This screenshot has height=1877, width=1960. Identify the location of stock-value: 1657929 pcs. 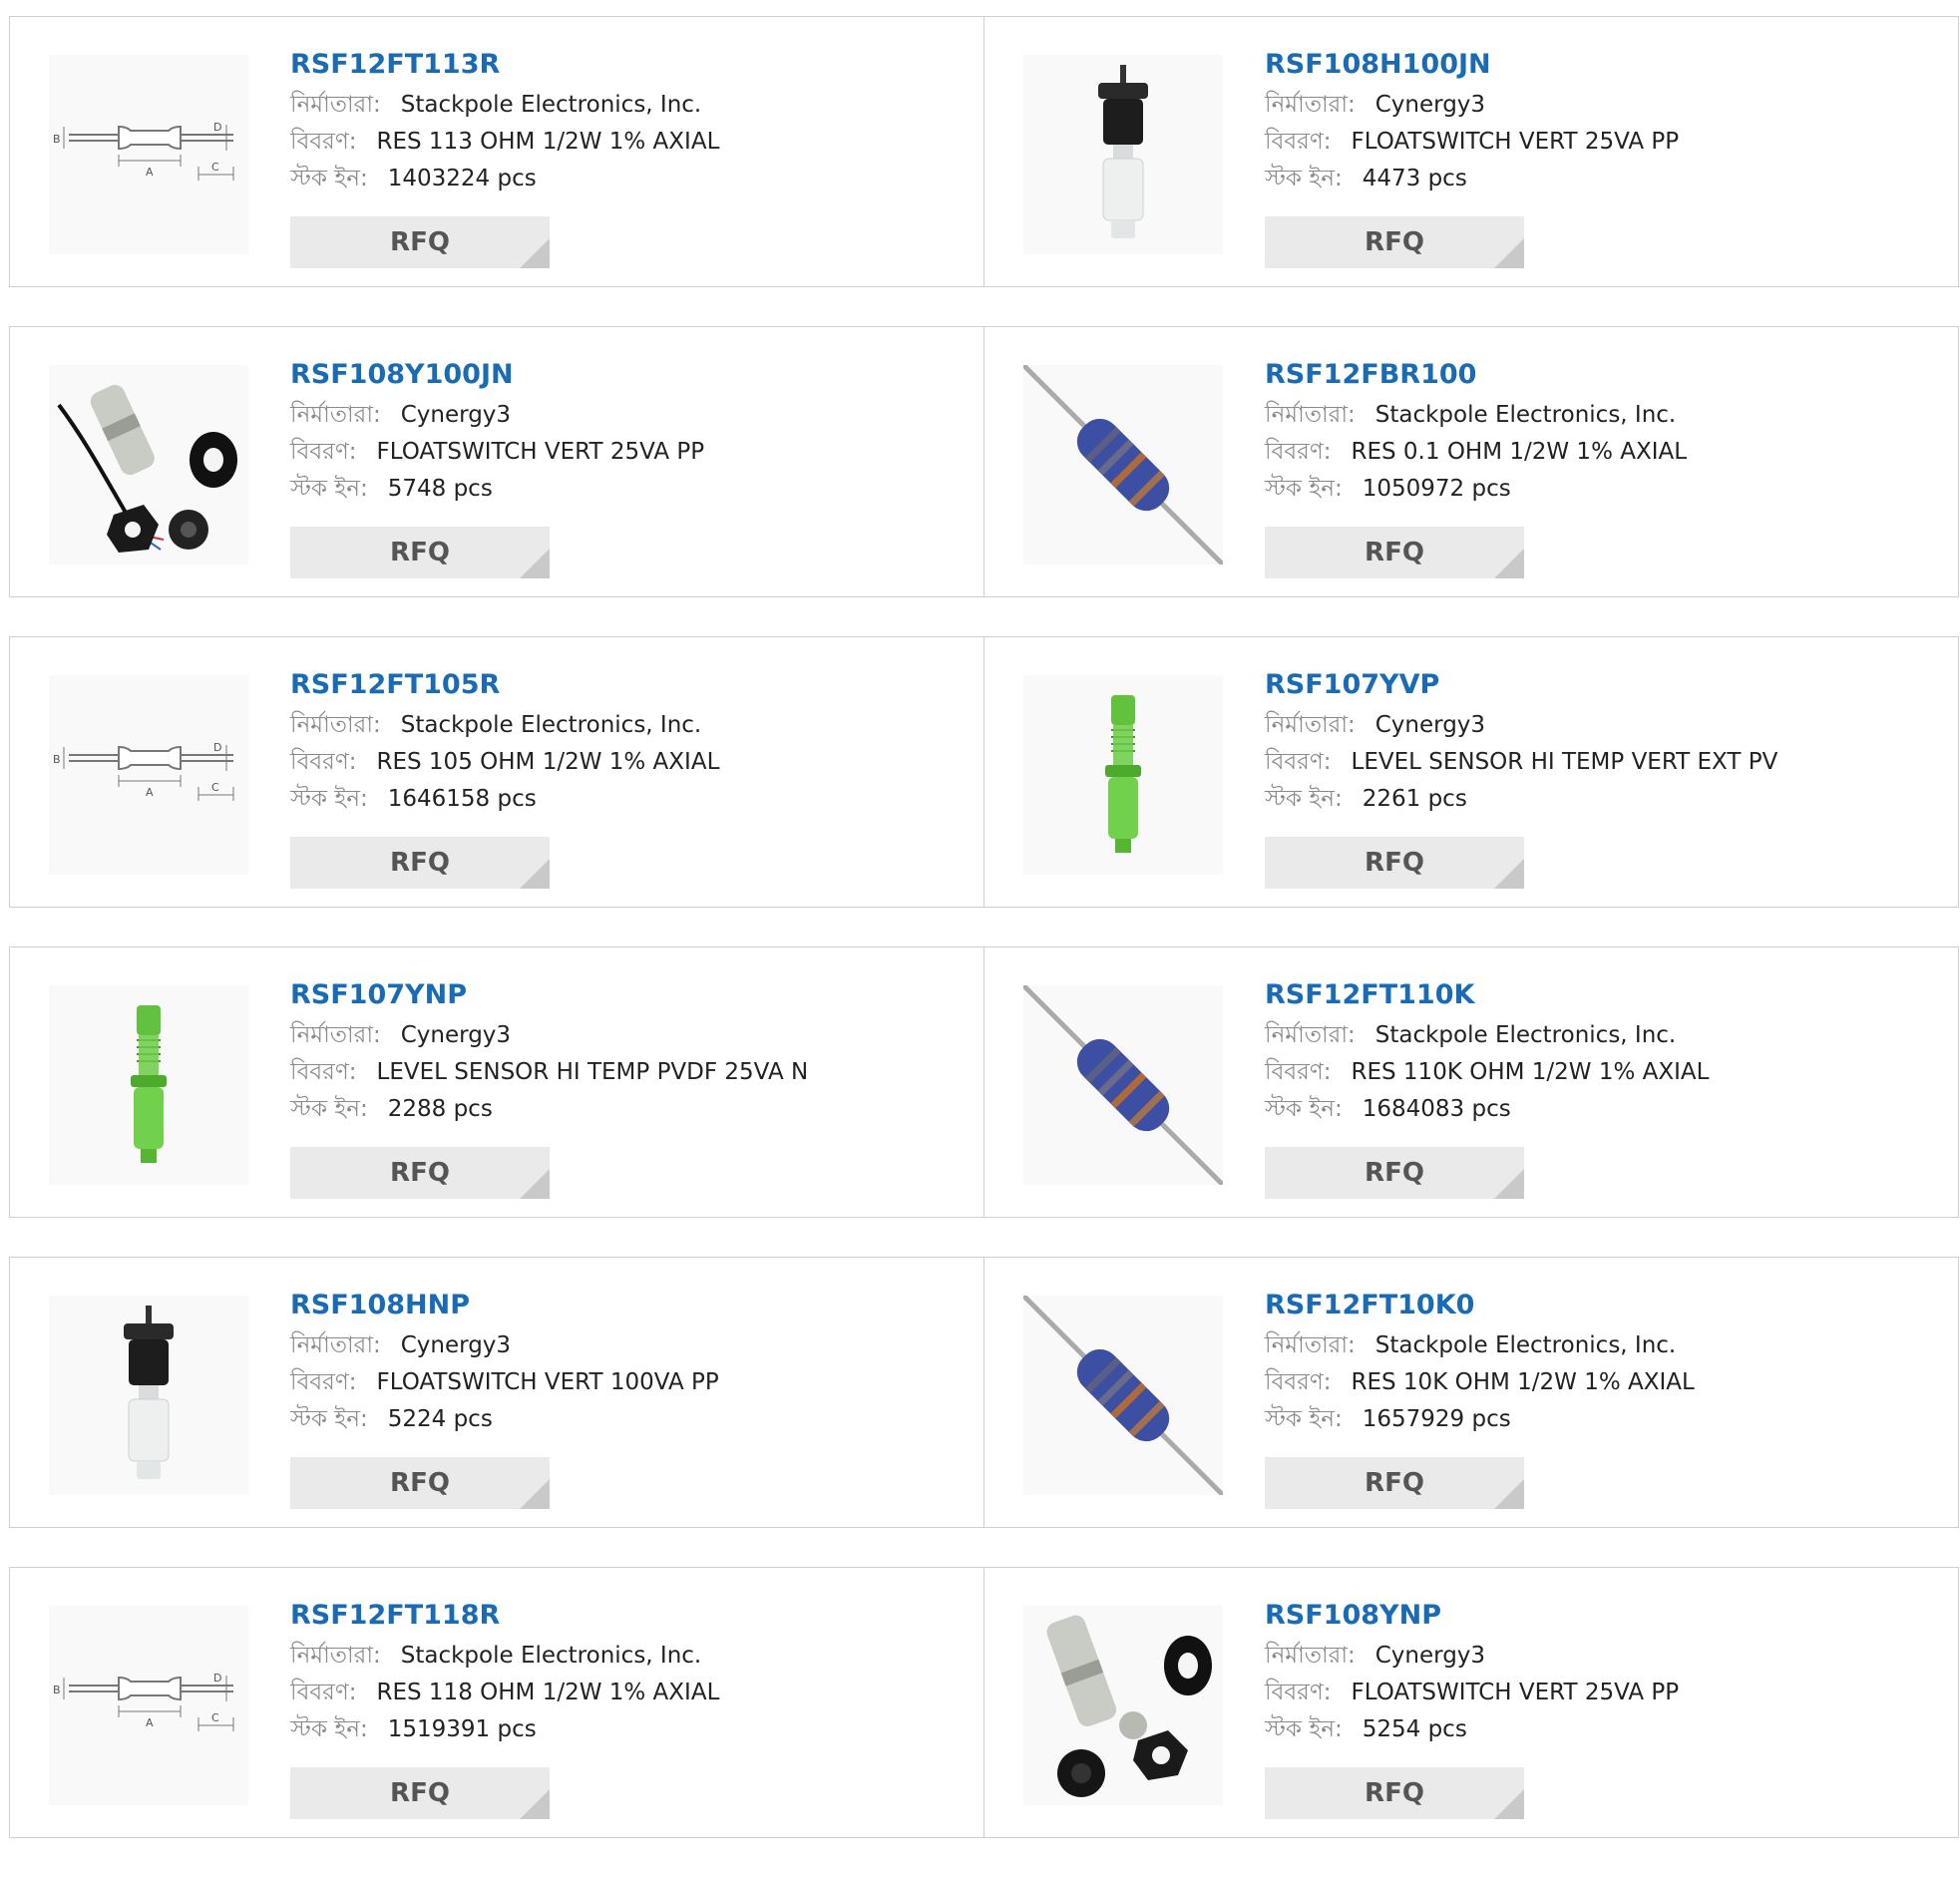
(1437, 1419).